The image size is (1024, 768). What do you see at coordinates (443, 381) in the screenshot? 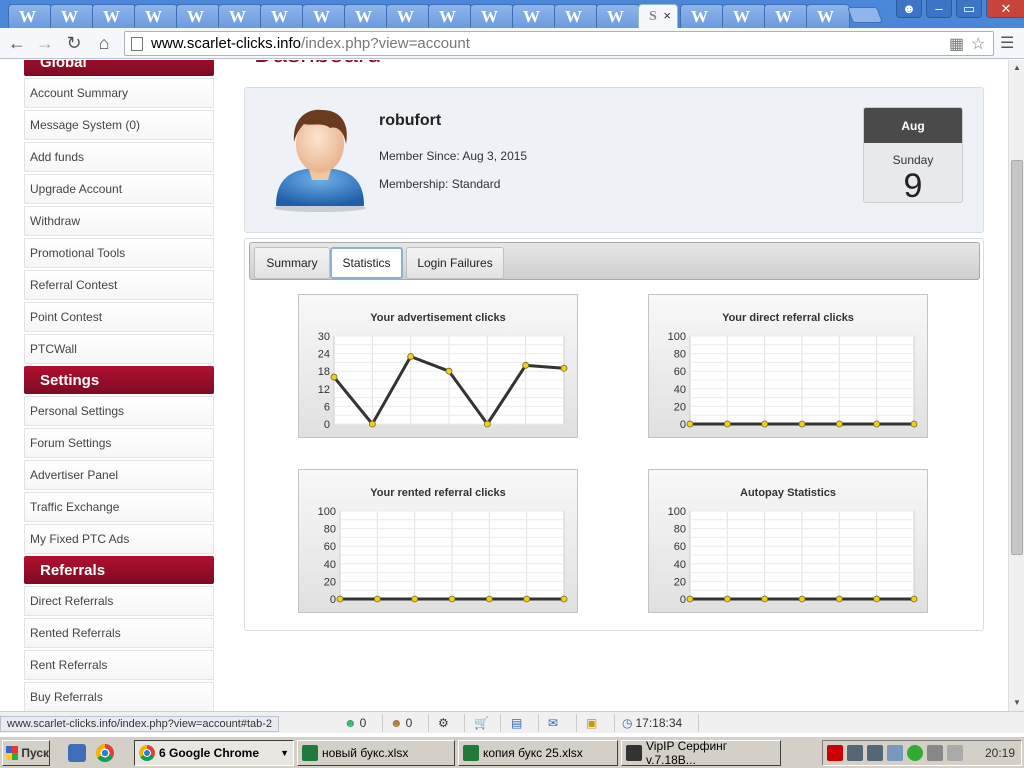
I see `chart-plot: 0 6 12 18 24 30` at bounding box center [443, 381].